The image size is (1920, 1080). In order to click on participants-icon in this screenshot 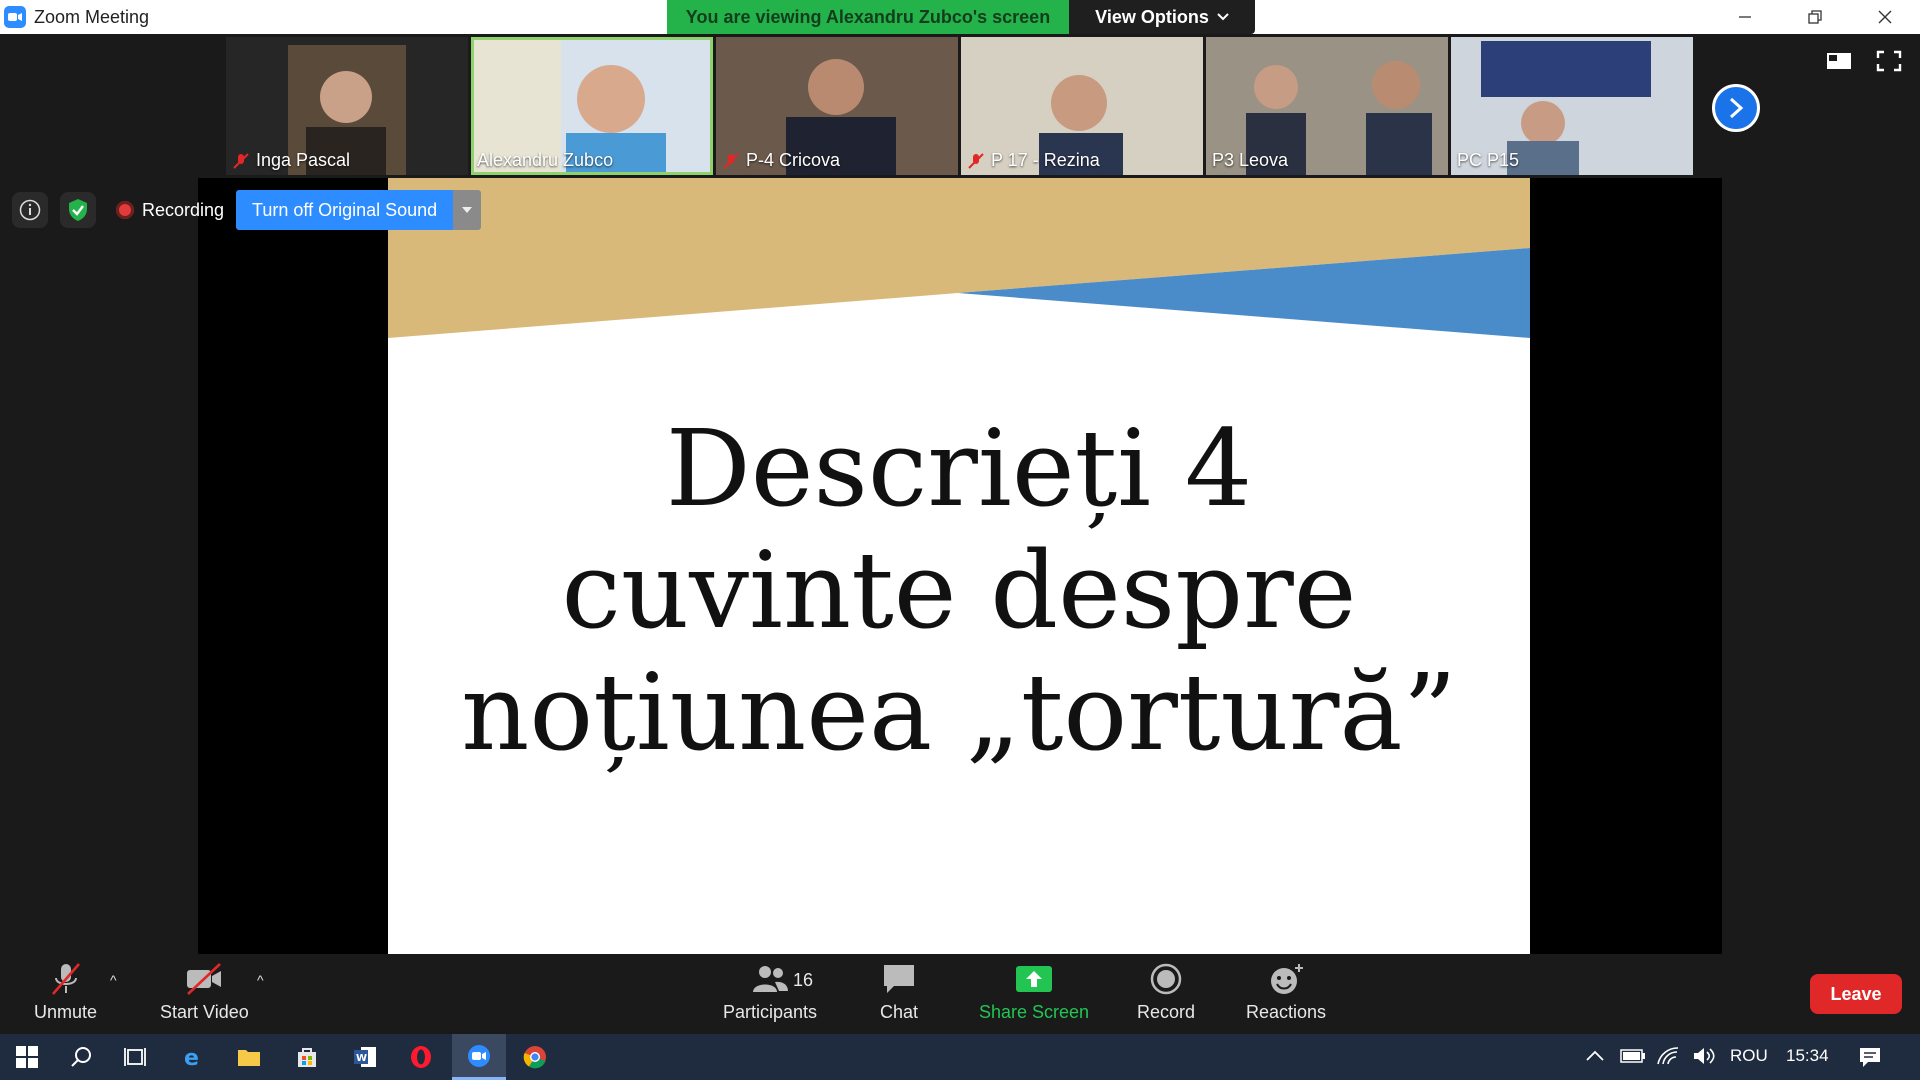, I will do `click(771, 979)`.